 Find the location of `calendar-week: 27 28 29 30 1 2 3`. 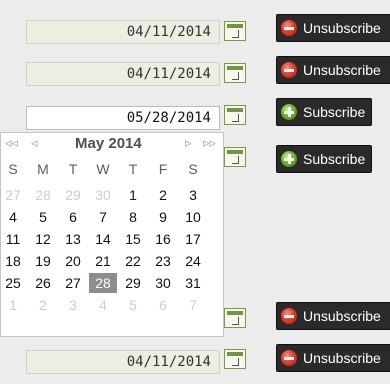

calendar-week: 27 28 29 30 1 2 3 is located at coordinates (113, 196).